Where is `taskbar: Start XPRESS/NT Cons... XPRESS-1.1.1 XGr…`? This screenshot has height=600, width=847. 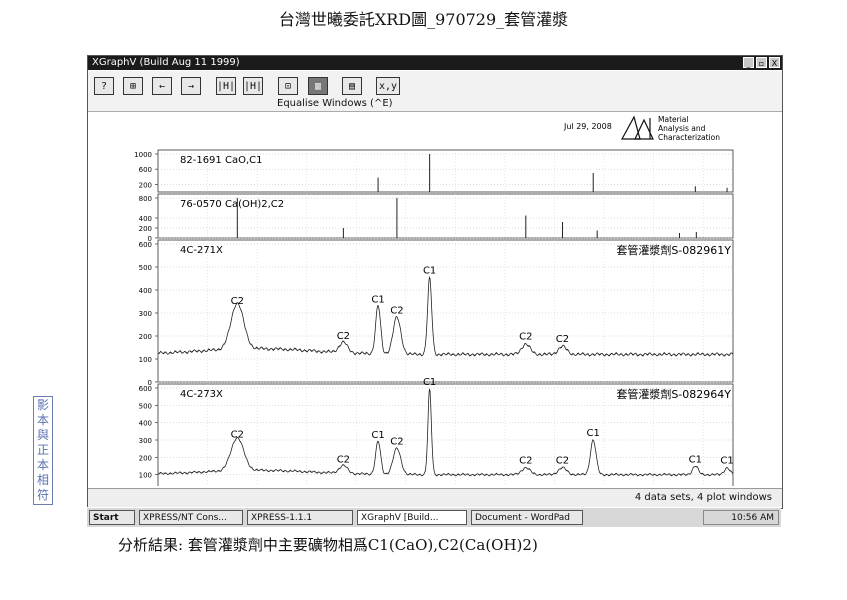
taskbar: Start XPRESS/NT Cons... XPRESS-1.1.1 XGr… is located at coordinates (434, 517).